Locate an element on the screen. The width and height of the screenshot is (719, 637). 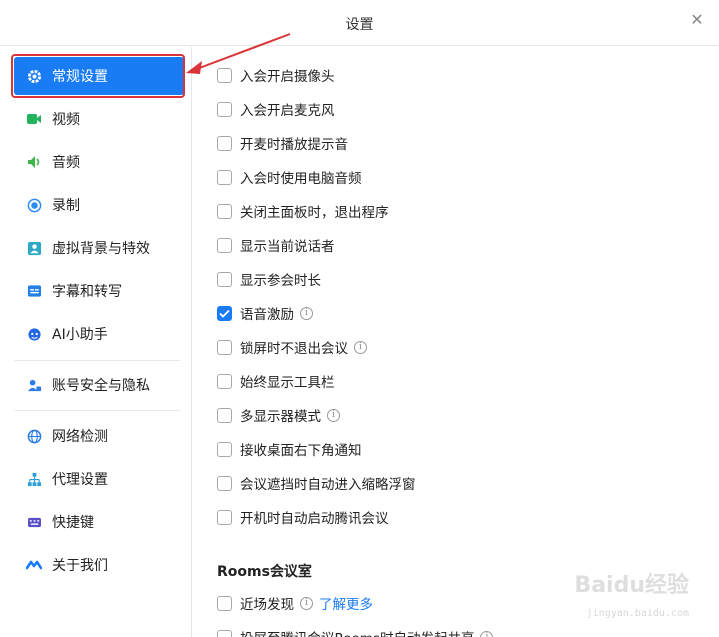
option-row: 开麦时播放提示音 is located at coordinates (282, 143).